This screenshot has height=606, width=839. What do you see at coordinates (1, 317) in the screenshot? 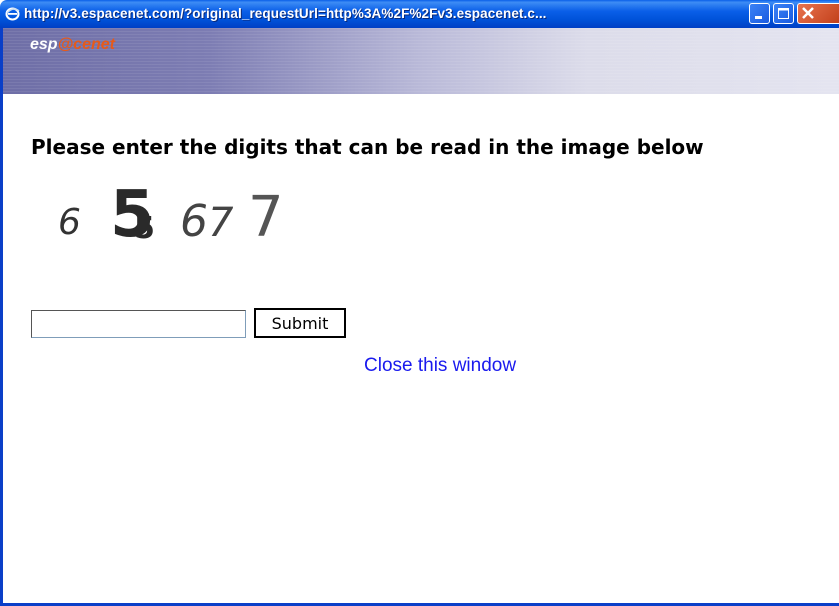
I see `window-frame-left` at bounding box center [1, 317].